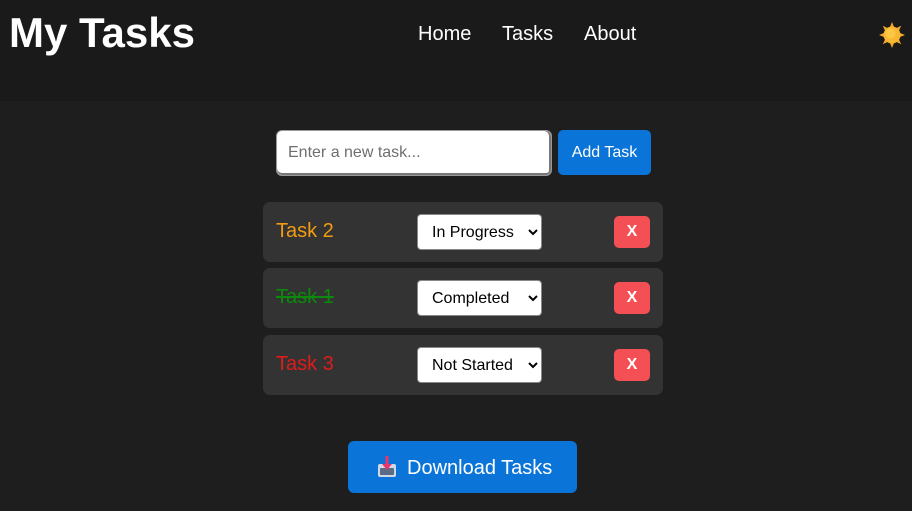  I want to click on task-row: Task 3 Not Started X, so click(463, 365).